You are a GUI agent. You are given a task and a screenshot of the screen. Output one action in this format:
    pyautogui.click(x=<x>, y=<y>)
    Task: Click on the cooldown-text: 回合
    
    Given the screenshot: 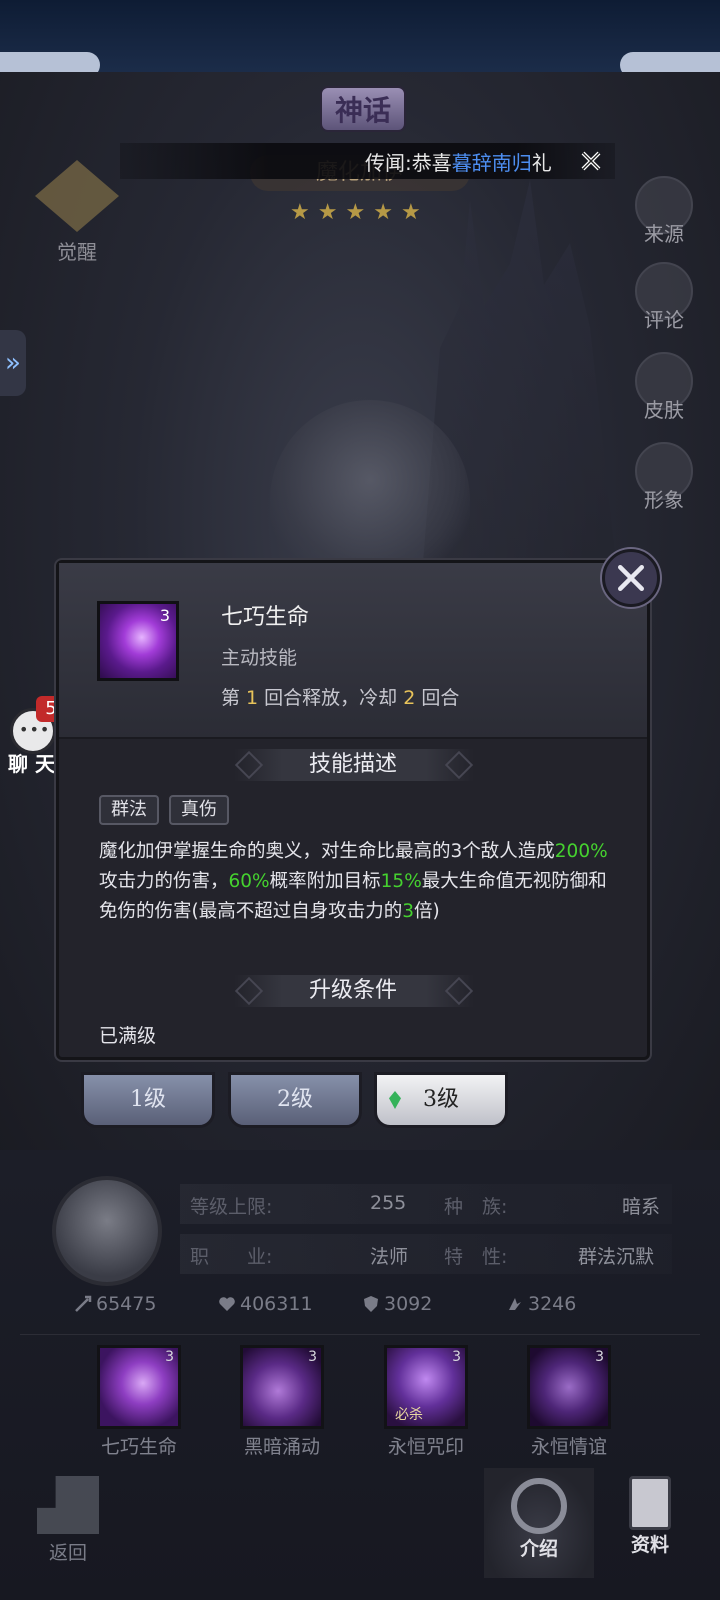 What is the action you would take?
    pyautogui.click(x=437, y=698)
    